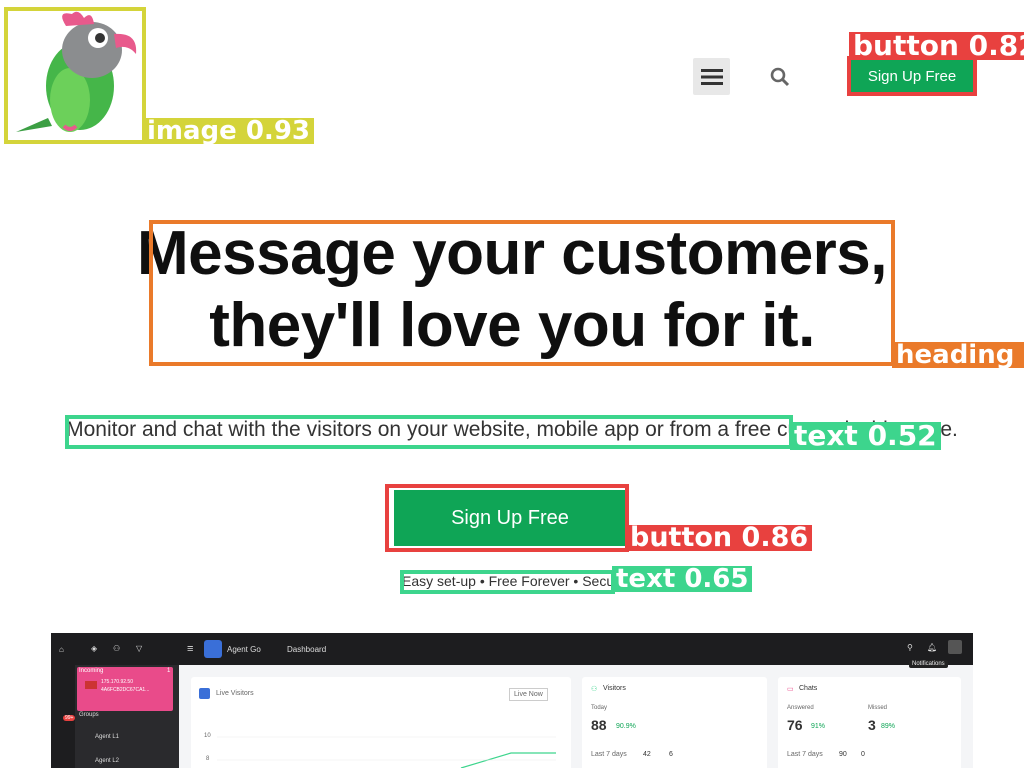 The image size is (1024, 768). What do you see at coordinates (512, 253) in the screenshot?
I see `hero-heading-line-1: Message your customers,` at bounding box center [512, 253].